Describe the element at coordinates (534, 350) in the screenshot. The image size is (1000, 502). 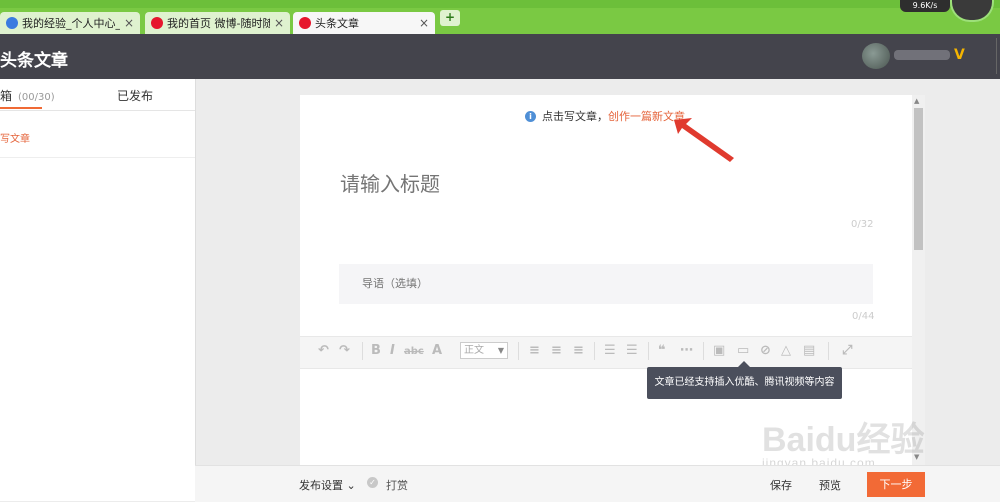
I see `align-left-icon: ≡` at that location.